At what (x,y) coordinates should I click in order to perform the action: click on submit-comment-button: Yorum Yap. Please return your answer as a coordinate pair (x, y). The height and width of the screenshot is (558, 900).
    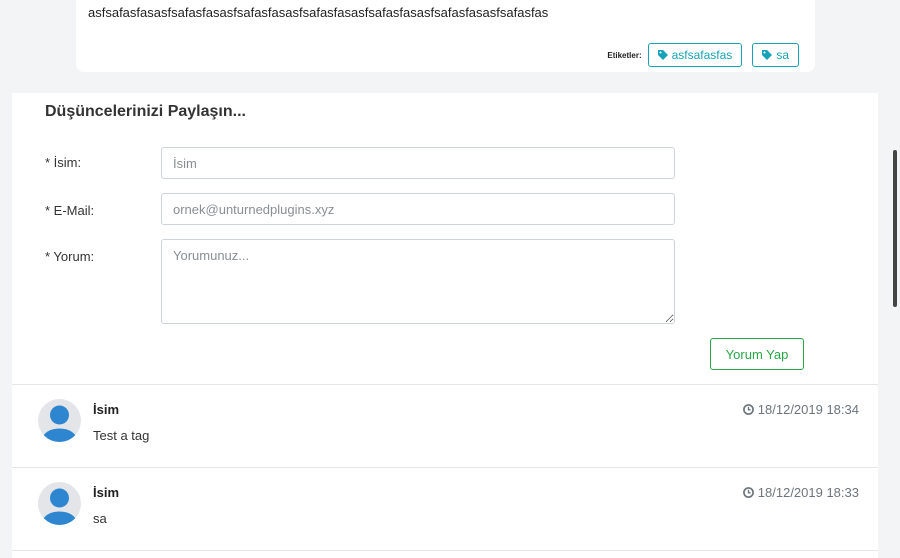
    Looking at the image, I should click on (757, 354).